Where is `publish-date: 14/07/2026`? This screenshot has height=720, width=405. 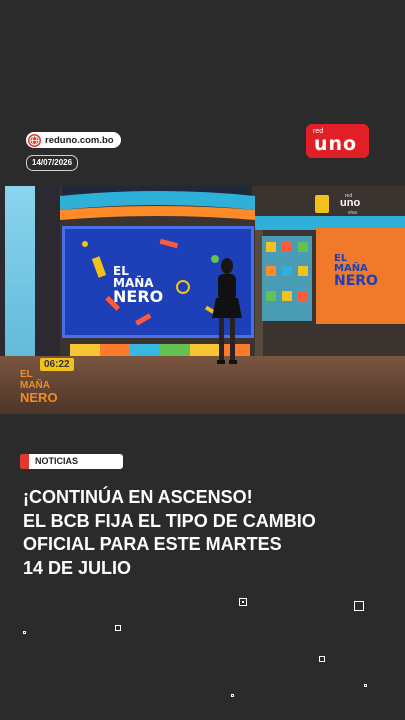 publish-date: 14/07/2026 is located at coordinates (52, 163).